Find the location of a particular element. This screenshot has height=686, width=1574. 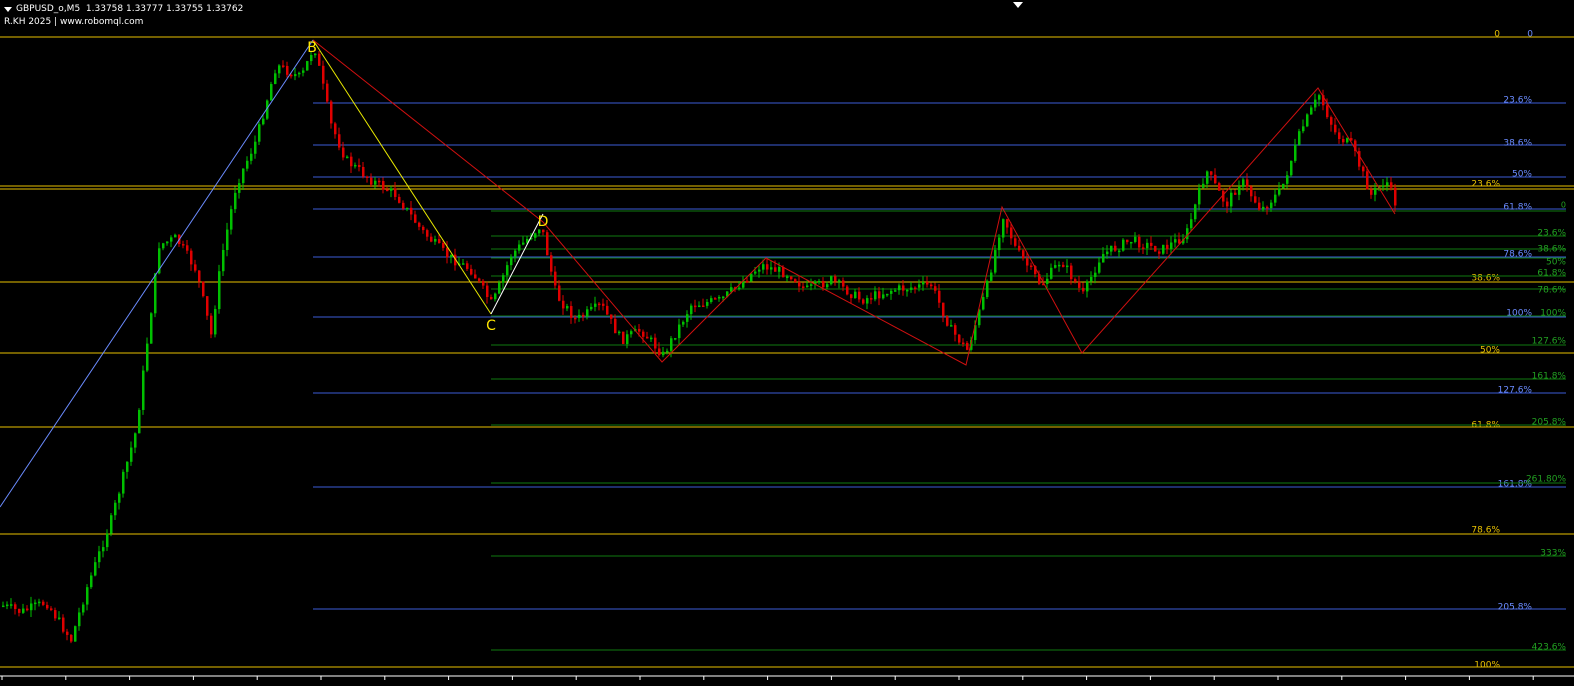

fib-blue-label: 50% is located at coordinates (1522, 175).